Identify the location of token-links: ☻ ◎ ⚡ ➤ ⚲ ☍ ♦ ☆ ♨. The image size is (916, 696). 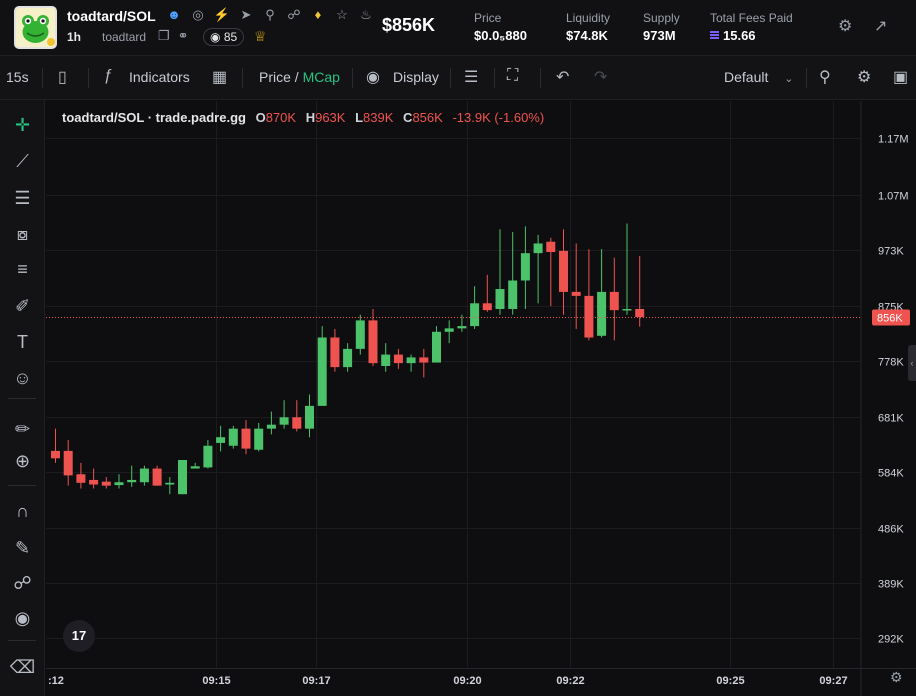
(270, 15).